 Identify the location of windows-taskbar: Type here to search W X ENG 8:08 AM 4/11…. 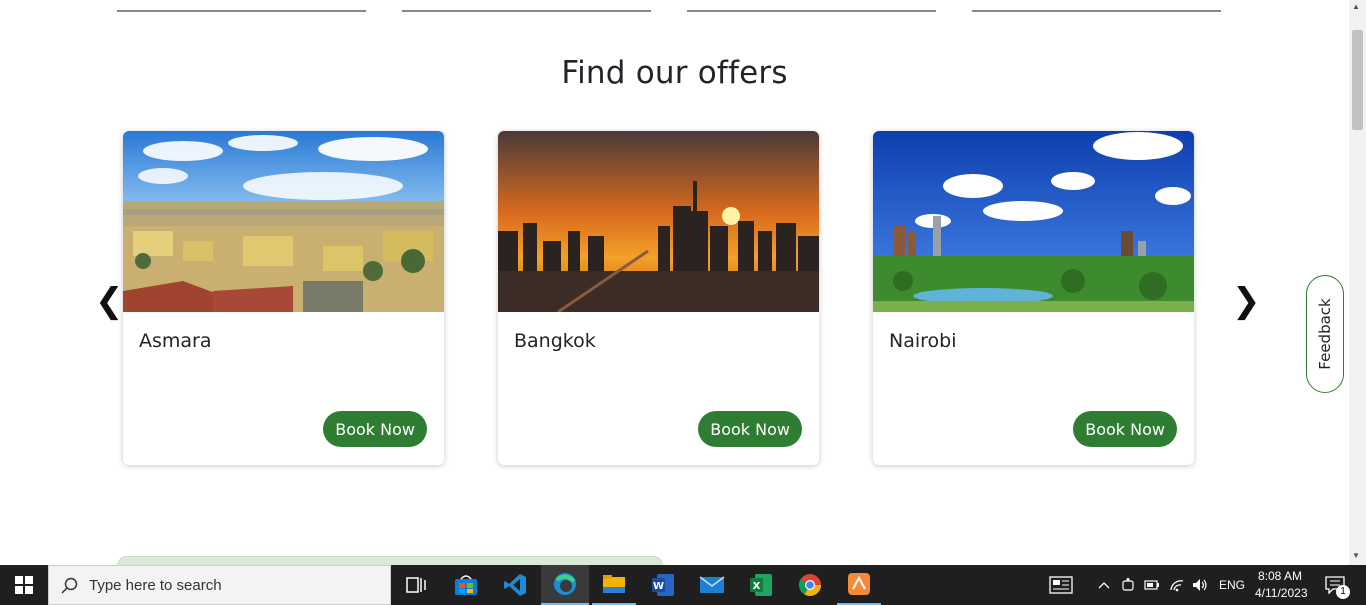
(683, 585).